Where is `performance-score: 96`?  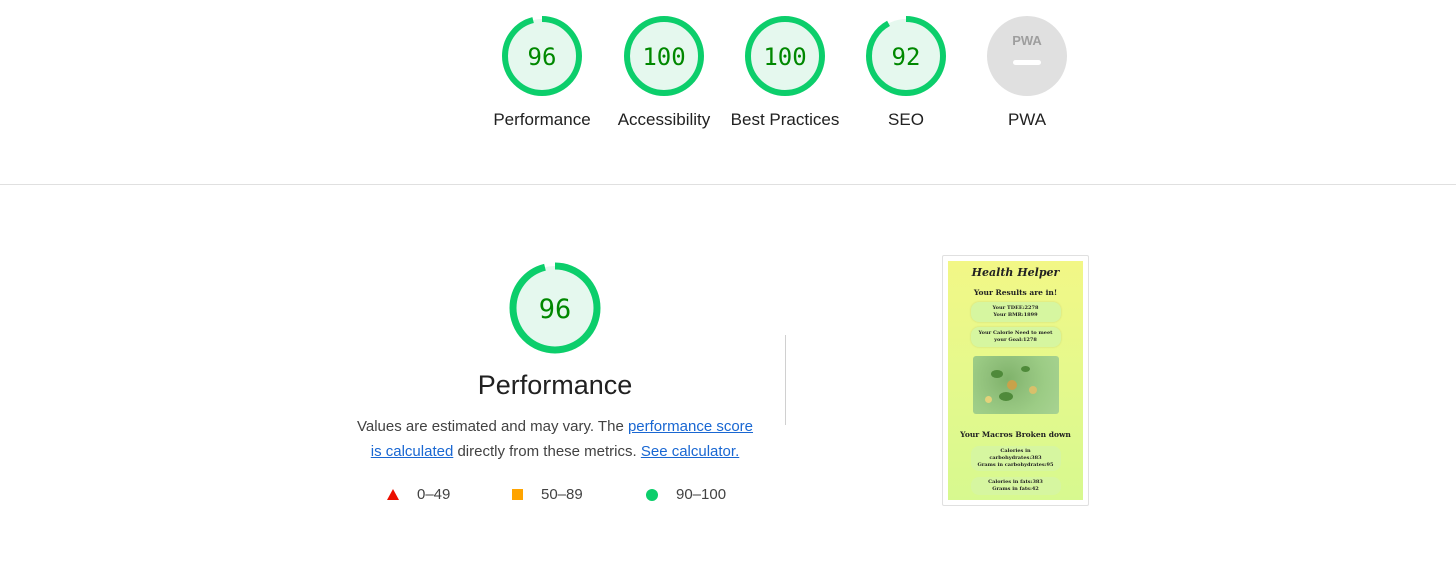
performance-score: 96 is located at coordinates (555, 309).